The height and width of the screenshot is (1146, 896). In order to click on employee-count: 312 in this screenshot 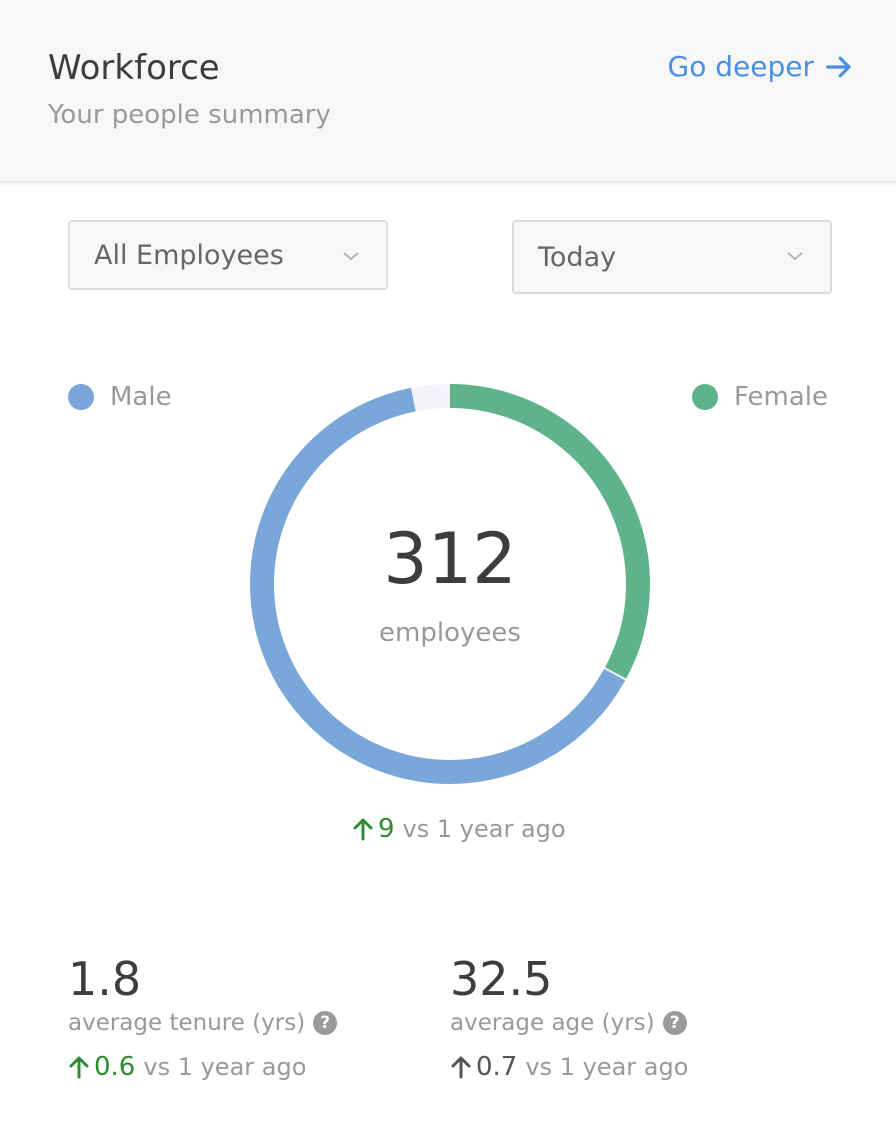, I will do `click(450, 559)`.